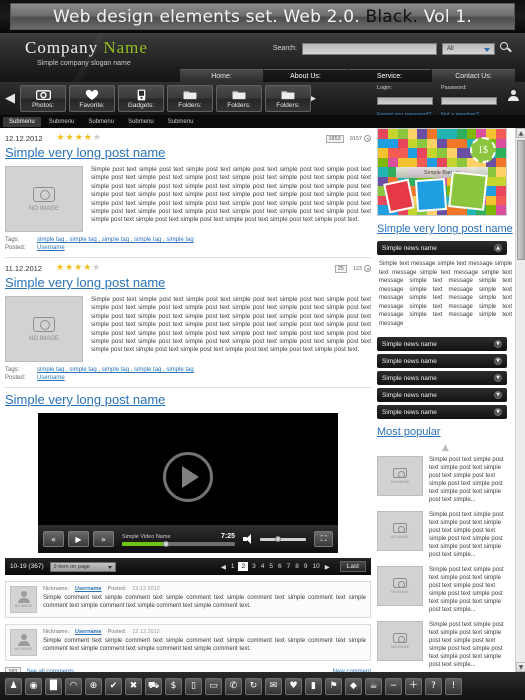 This screenshot has height=700, width=525. Describe the element at coordinates (193, 686) in the screenshot. I see `lock-icon: ▯` at that location.